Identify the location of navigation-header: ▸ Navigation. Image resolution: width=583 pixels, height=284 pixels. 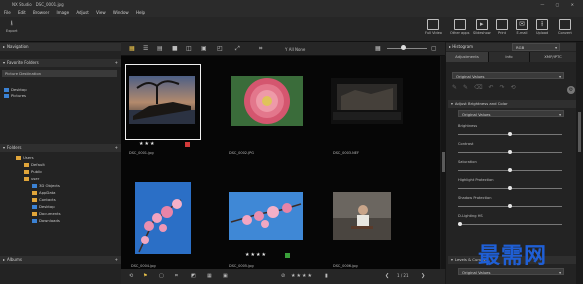
(60, 47).